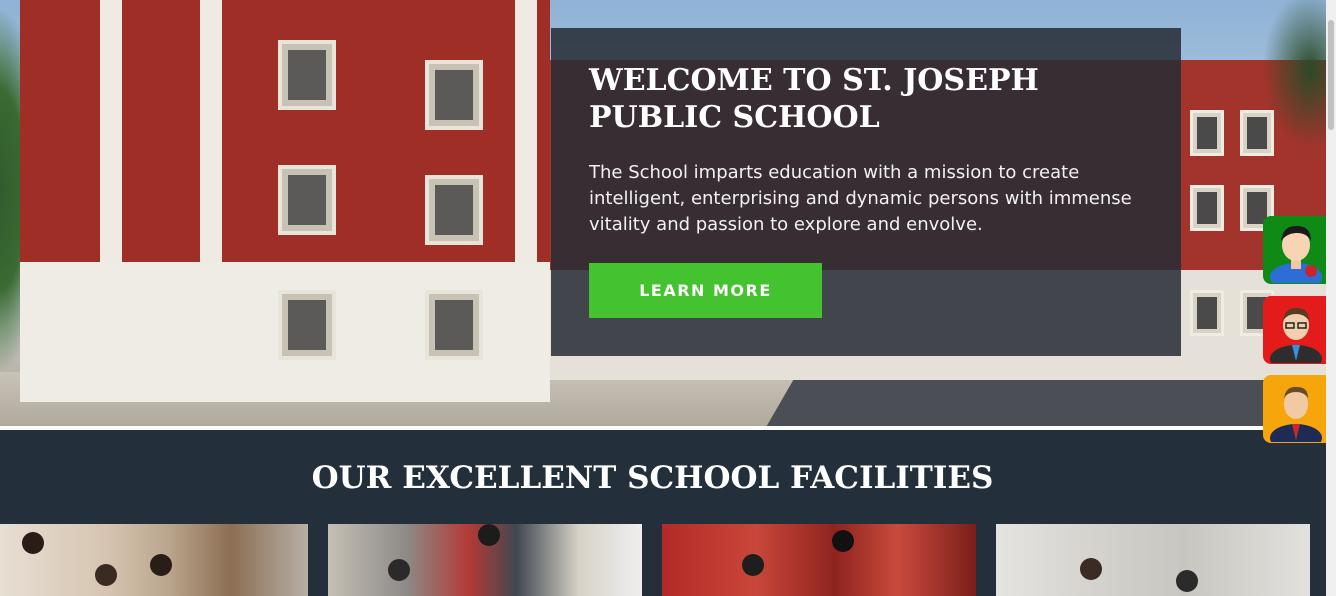 Image resolution: width=1336 pixels, height=596 pixels. What do you see at coordinates (1296, 414) in the screenshot?
I see `principal-avatar-icon` at bounding box center [1296, 414].